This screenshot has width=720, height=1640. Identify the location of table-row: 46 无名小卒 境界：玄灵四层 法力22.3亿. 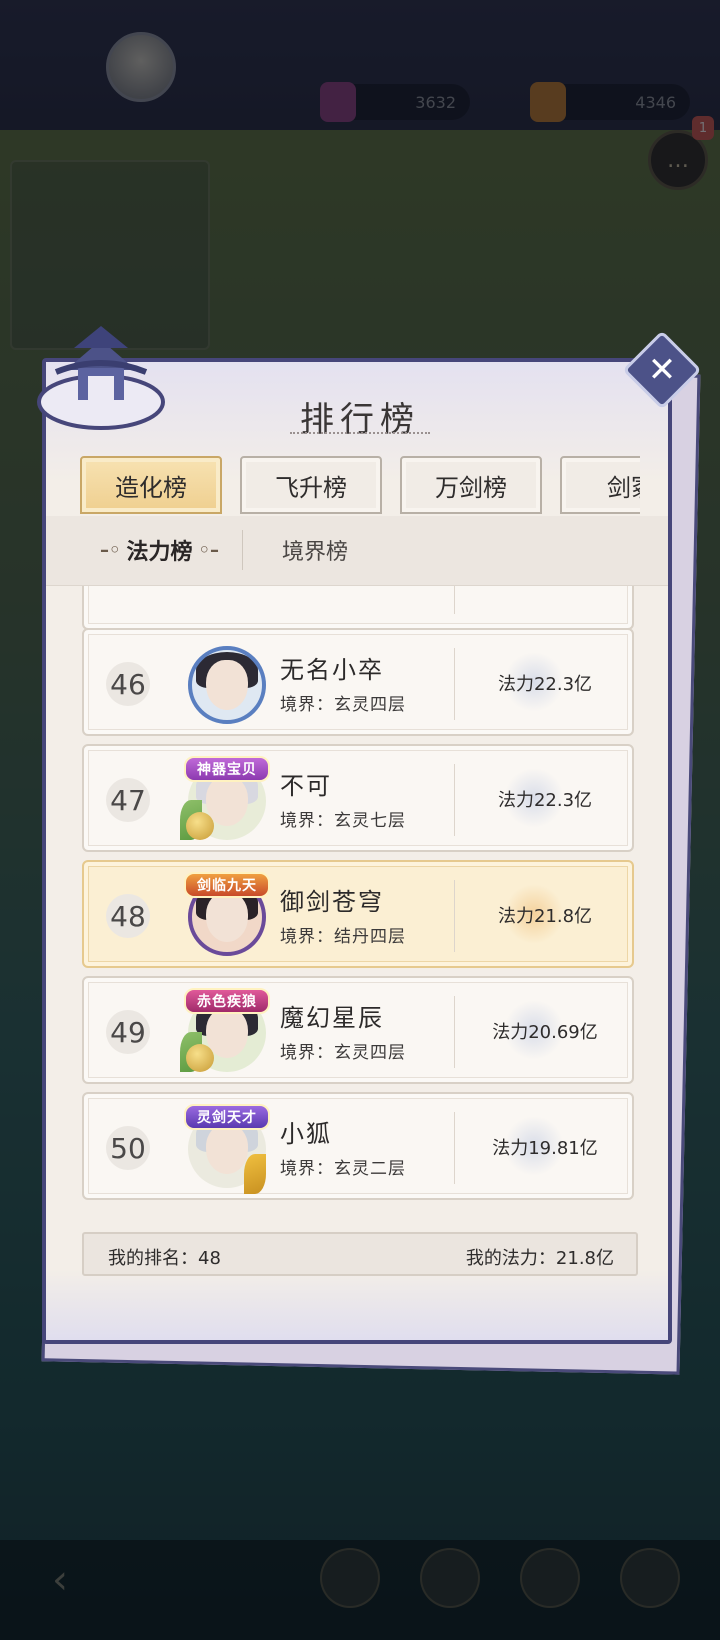
(358, 682).